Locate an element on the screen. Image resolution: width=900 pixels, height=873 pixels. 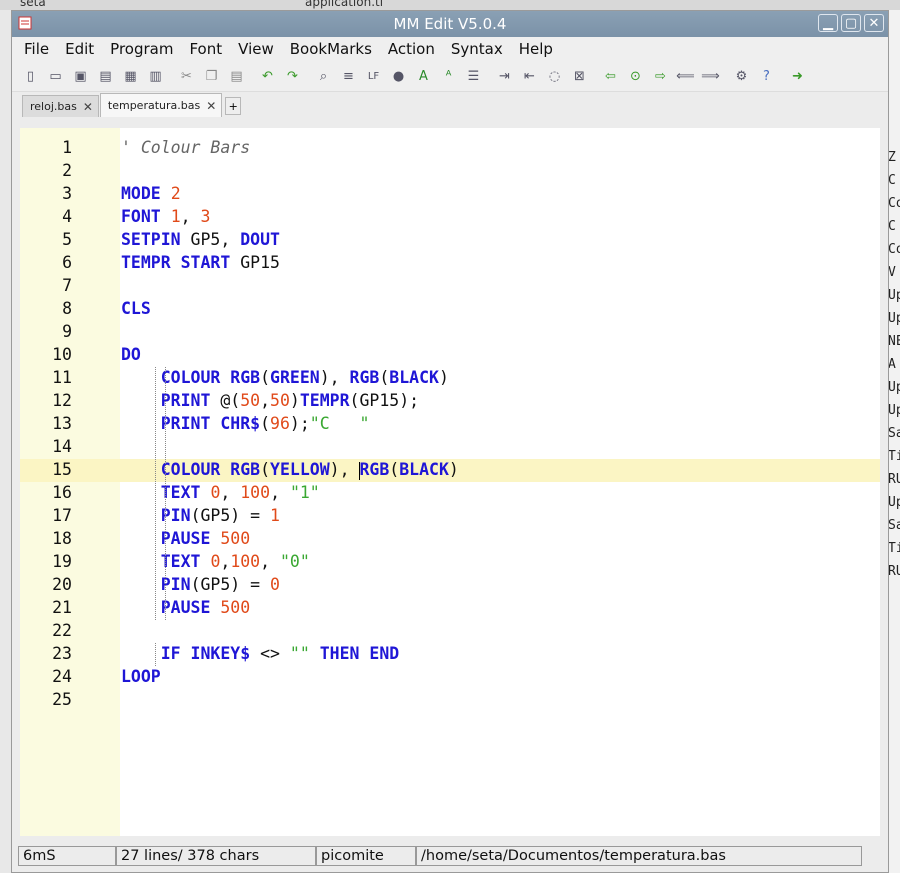
code-line: 11 COLOUR RGB(GREEN), RGB(BLACK) is located at coordinates (450, 378).